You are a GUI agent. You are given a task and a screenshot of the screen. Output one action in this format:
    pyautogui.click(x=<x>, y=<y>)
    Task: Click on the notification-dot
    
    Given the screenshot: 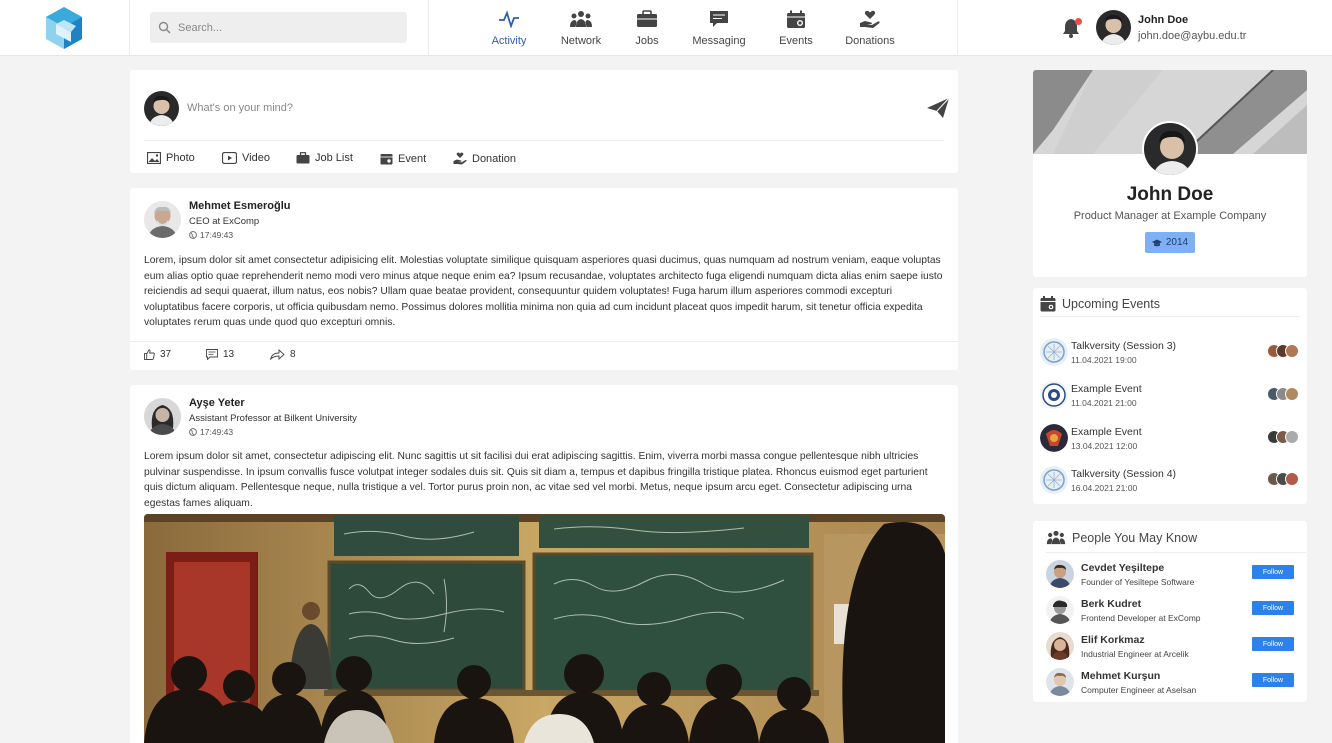 What is the action you would take?
    pyautogui.click(x=1078, y=21)
    